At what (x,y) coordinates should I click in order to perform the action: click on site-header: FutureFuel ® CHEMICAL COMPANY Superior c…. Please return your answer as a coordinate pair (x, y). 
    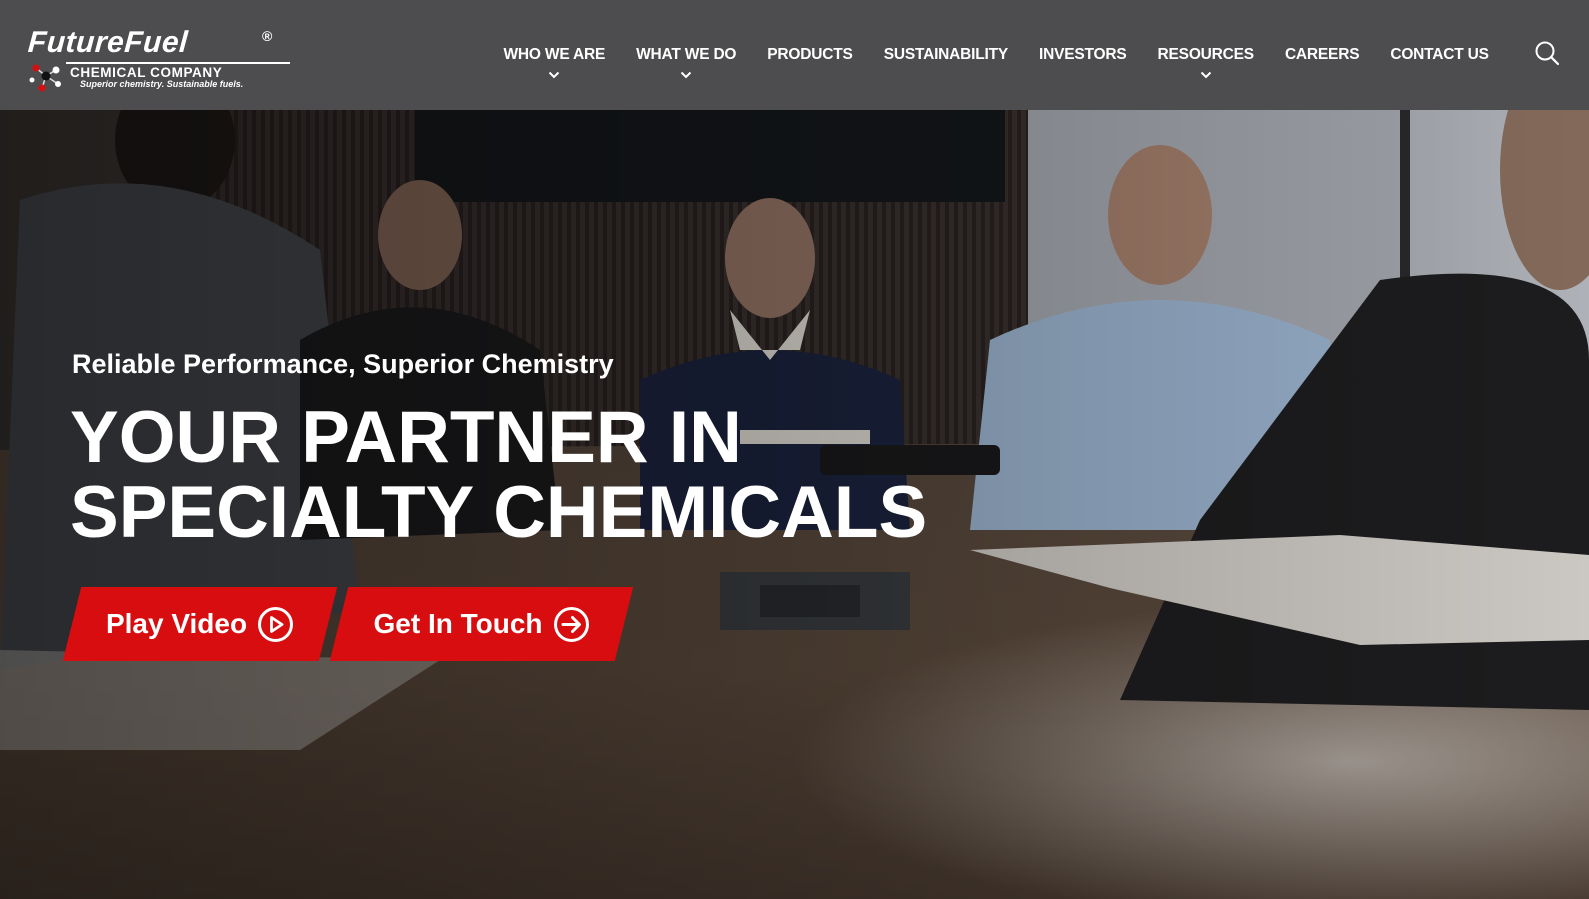
    Looking at the image, I should click on (794, 55).